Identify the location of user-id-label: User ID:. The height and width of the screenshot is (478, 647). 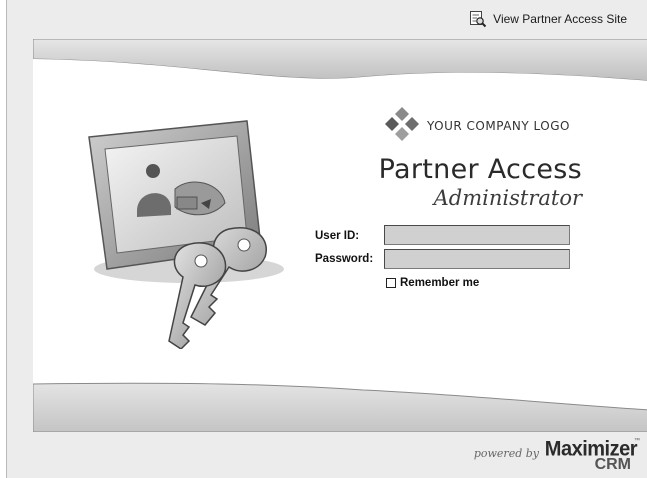
(337, 236).